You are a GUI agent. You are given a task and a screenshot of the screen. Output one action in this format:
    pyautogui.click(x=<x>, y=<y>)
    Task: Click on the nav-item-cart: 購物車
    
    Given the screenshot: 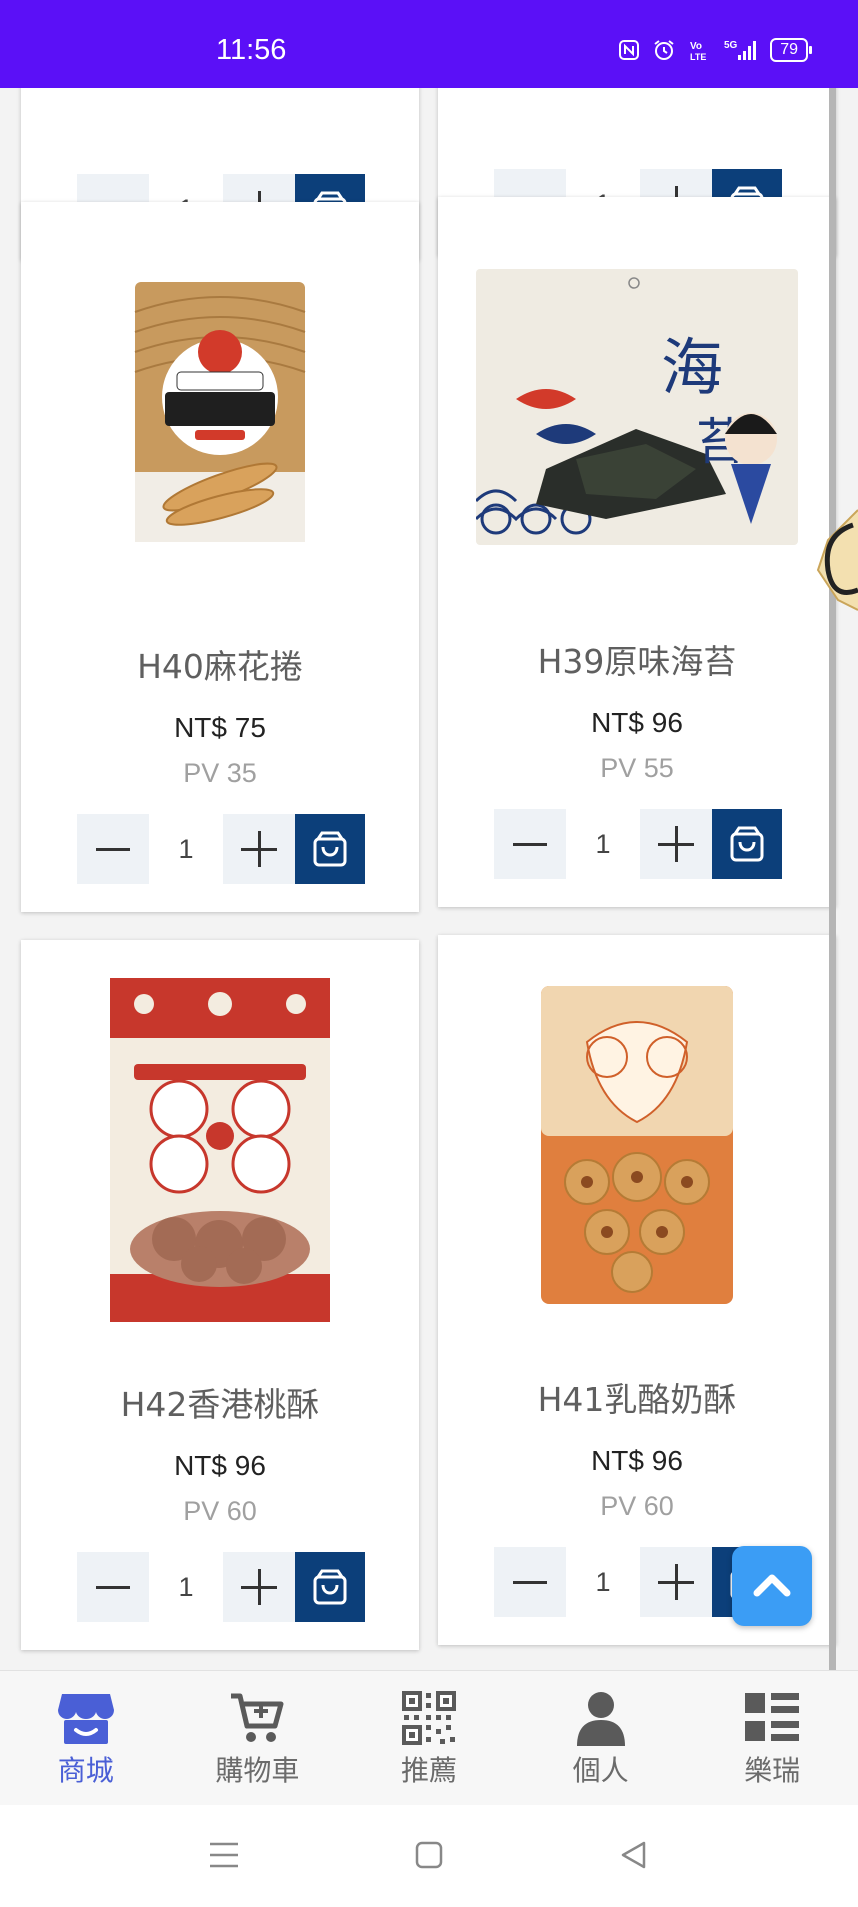 What is the action you would take?
    pyautogui.click(x=258, y=1738)
    